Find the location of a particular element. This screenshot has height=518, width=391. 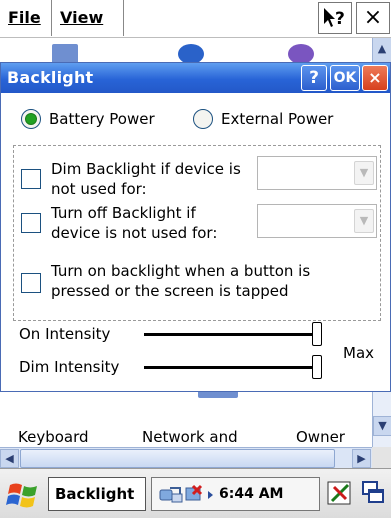

background-item-owner: Owner is located at coordinates (320, 437).